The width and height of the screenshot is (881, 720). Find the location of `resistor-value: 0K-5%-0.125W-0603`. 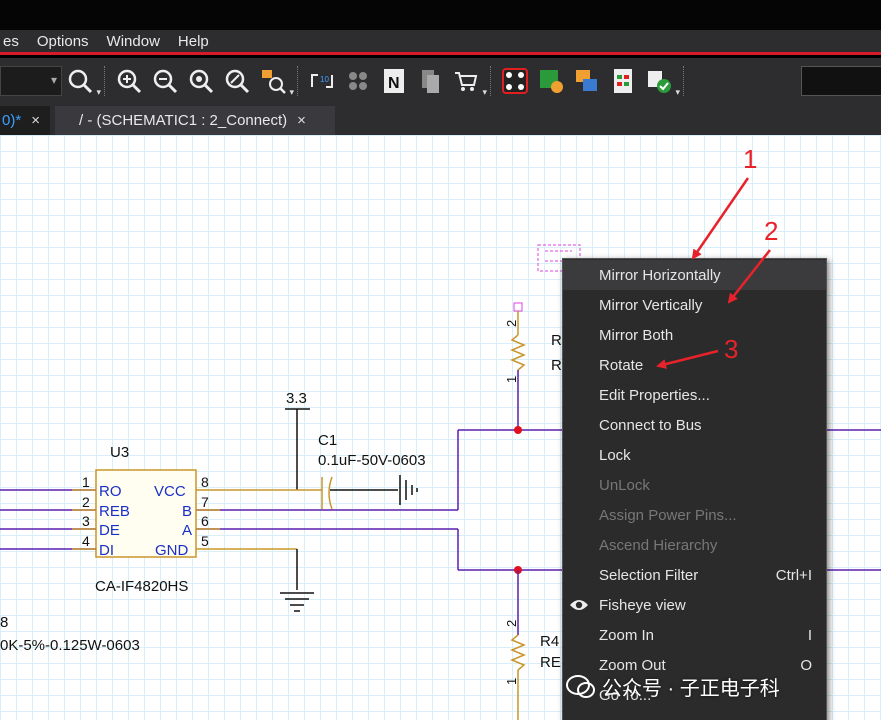

resistor-value: 0K-5%-0.125W-0603 is located at coordinates (70, 645).